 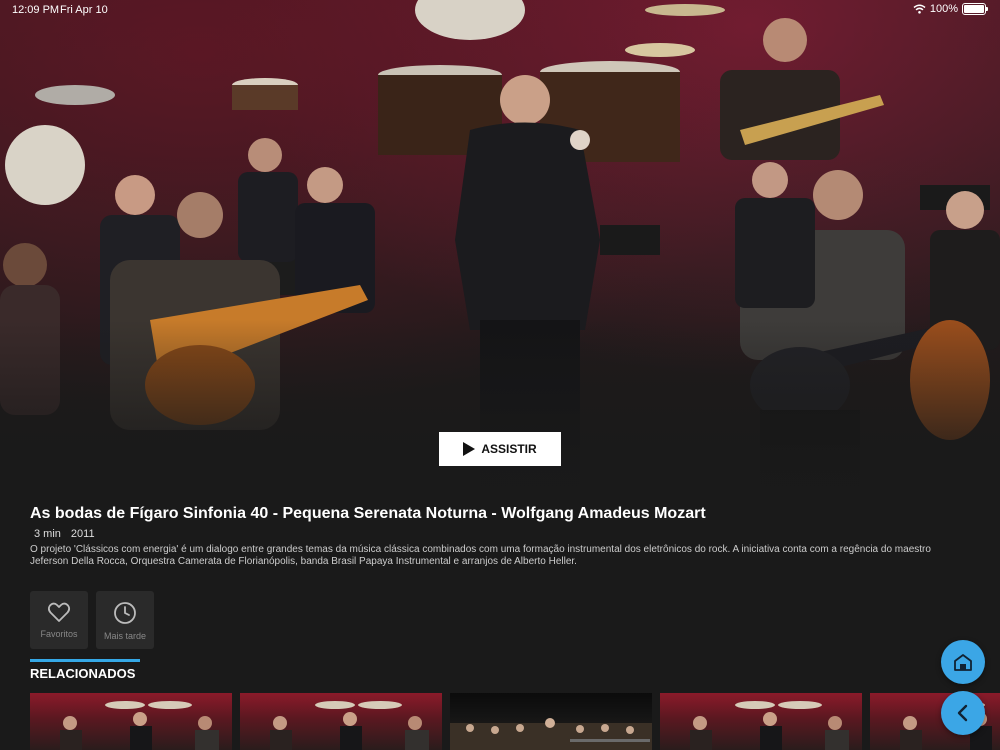 I want to click on battery-percentage: 100%, so click(x=943, y=9).